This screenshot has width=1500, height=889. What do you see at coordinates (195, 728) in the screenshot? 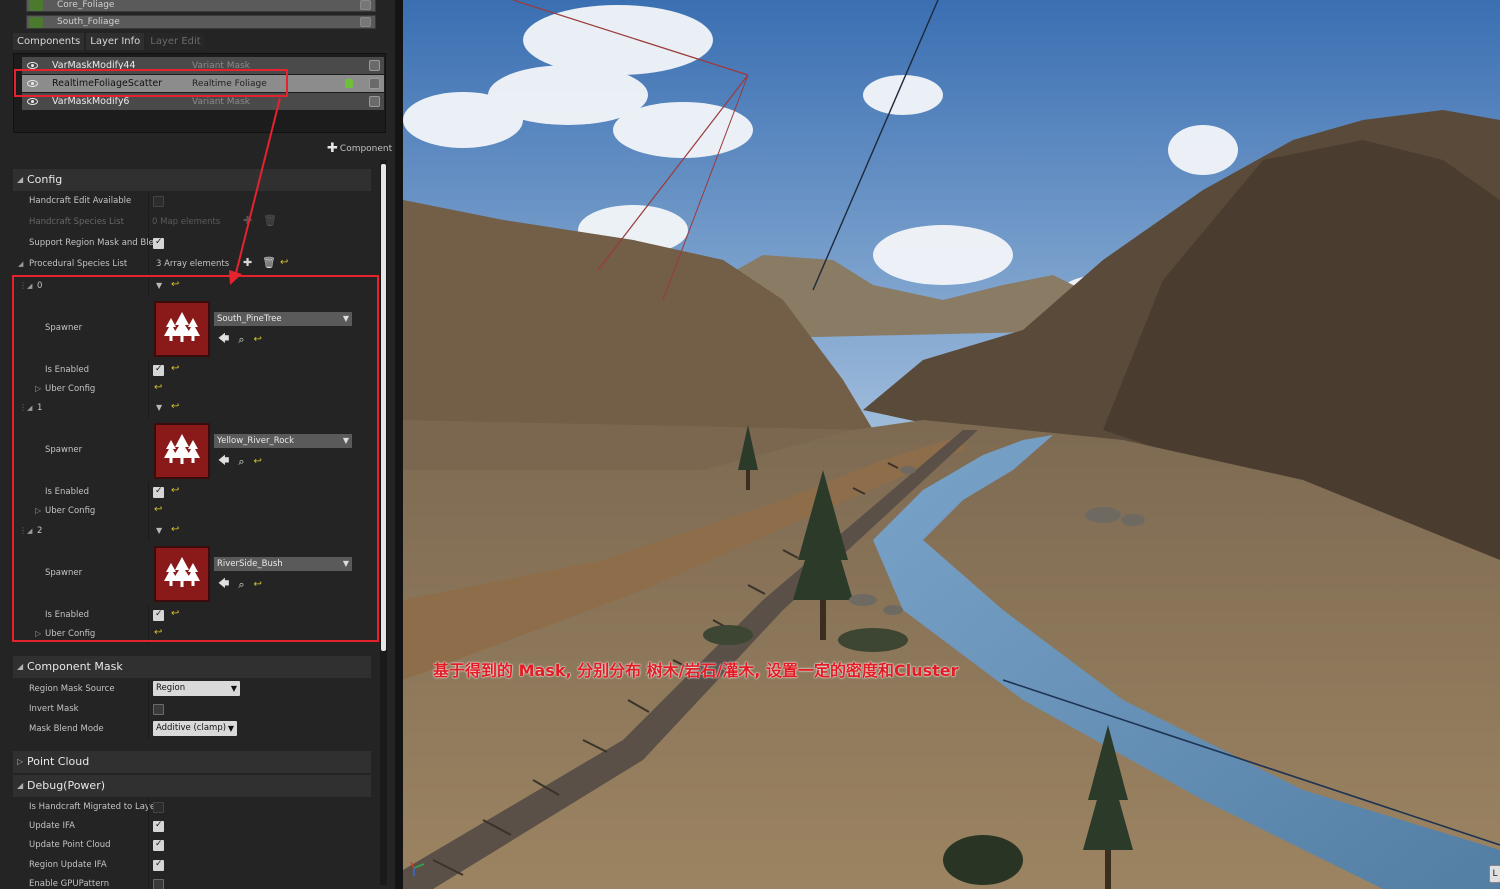
I see `mask-blend-mode-dropdown: Additive (clamp) ▼` at bounding box center [195, 728].